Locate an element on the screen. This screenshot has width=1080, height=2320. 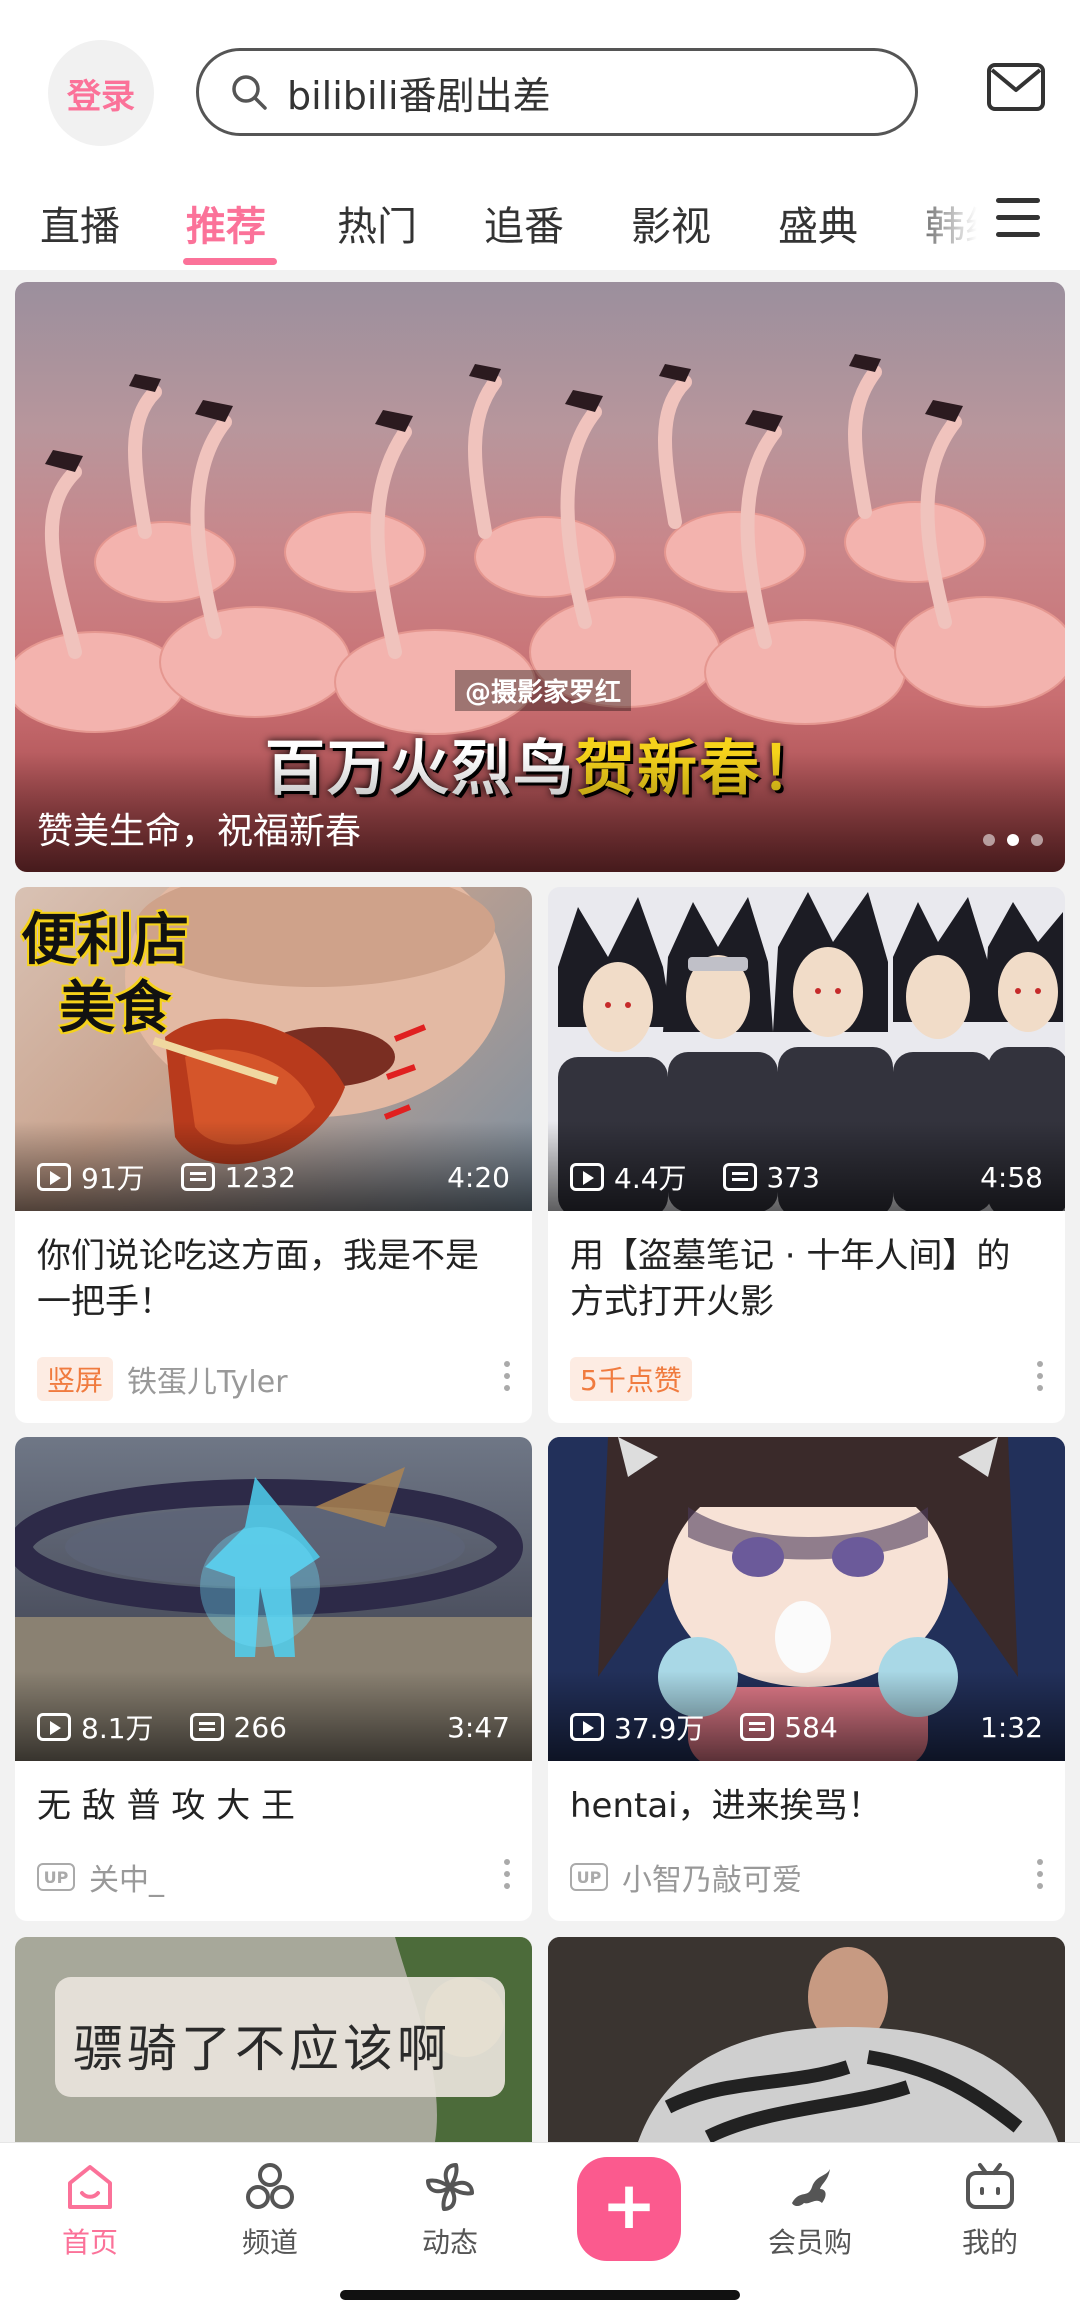
danmaku-count: 373 is located at coordinates (793, 1177).